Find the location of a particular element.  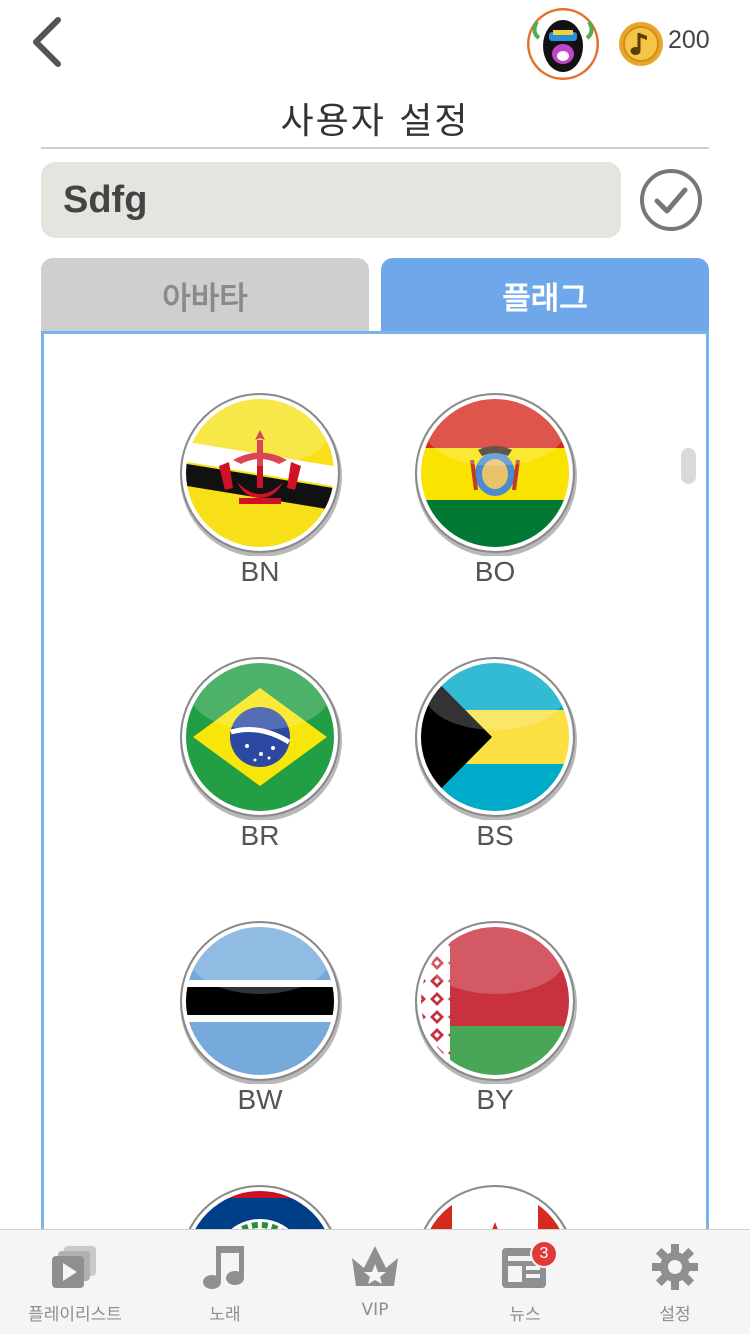

check-circle-icon is located at coordinates (671, 200).